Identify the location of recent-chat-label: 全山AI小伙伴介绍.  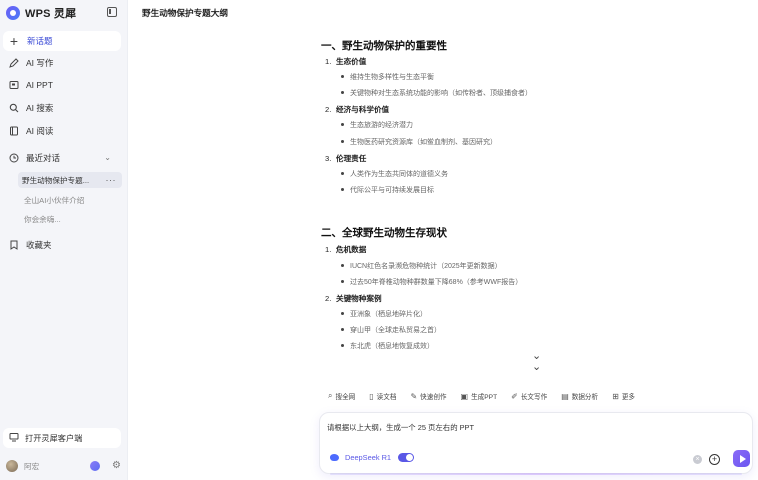
(54, 200).